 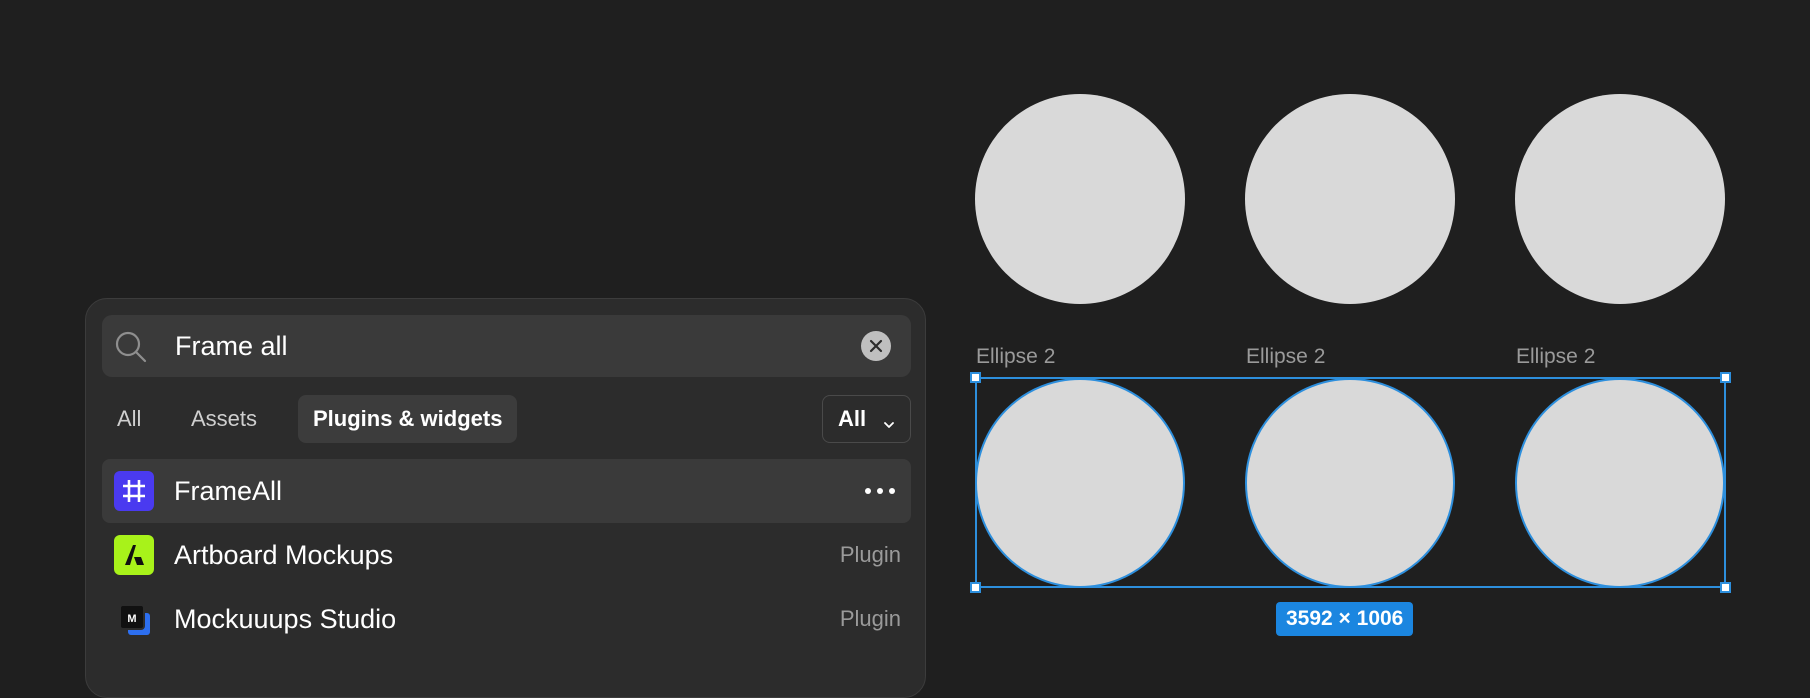 I want to click on list-item: M Mockuuups Studio Plugin, so click(x=506, y=619).